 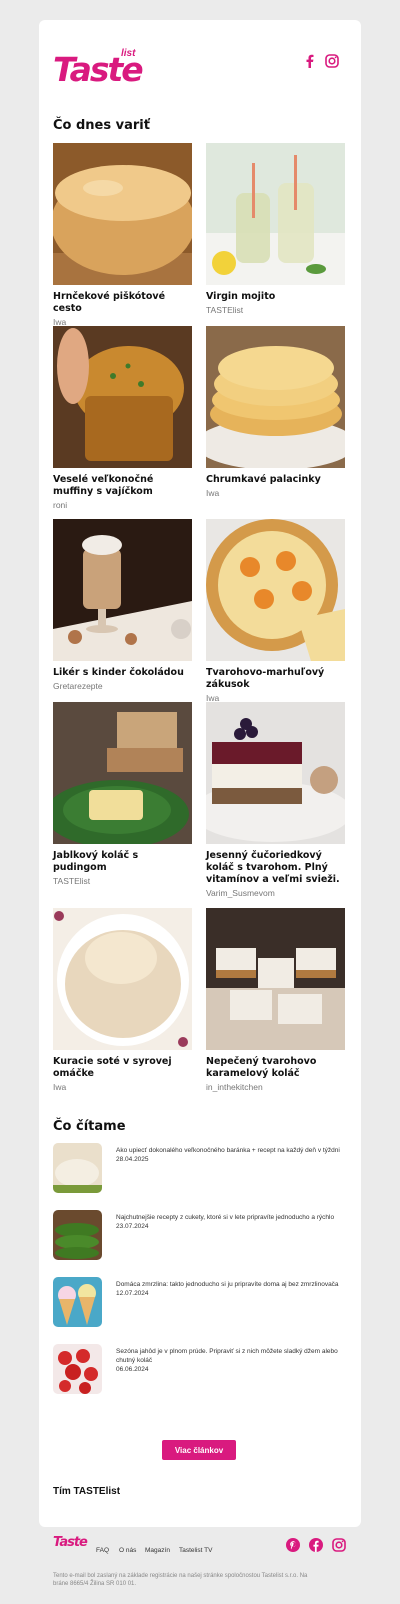 I want to click on recipe-card: Jablkový koláč s pudingom TASTElist, so click(x=122, y=794).